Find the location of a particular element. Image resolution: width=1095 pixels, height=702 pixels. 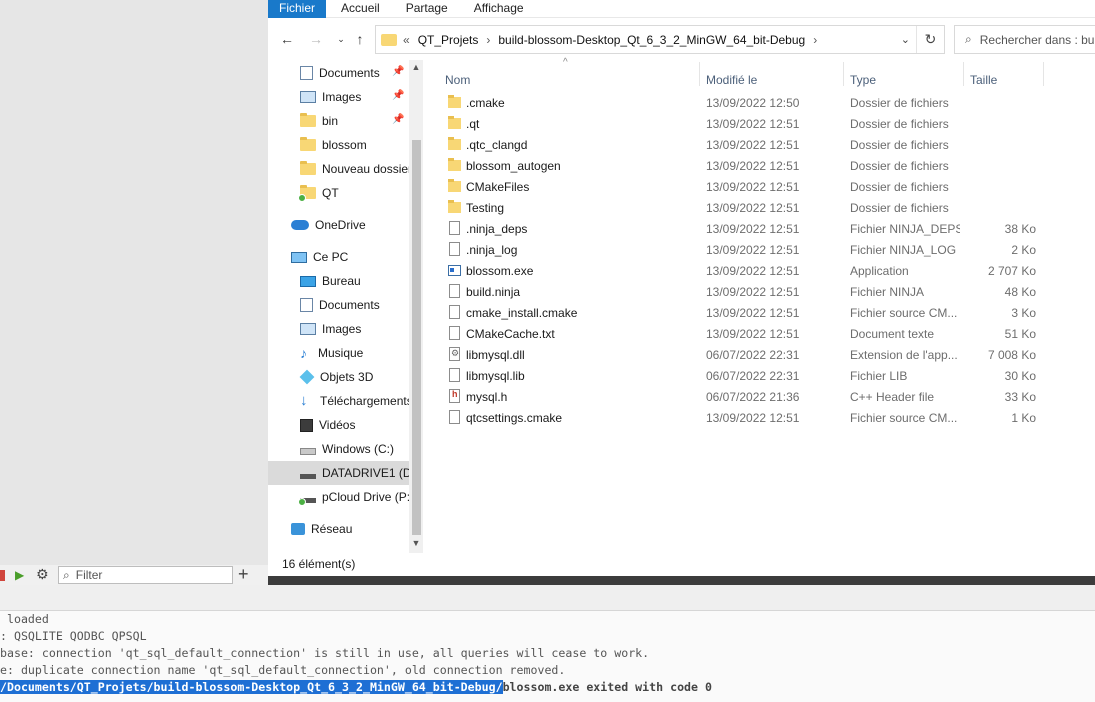

sidebar-item-nouveau-dossier: Nouveau dossier is located at coordinates (338, 169).